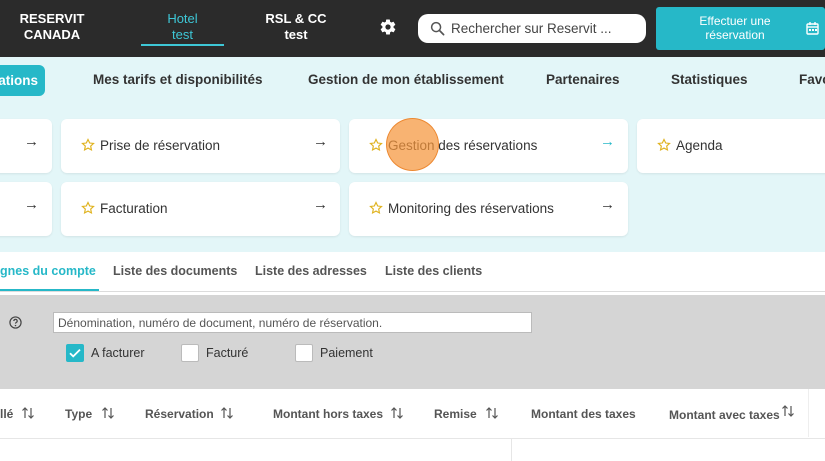 The image size is (825, 461). What do you see at coordinates (118, 353) in the screenshot?
I see `checkbox-label: A facturer` at bounding box center [118, 353].